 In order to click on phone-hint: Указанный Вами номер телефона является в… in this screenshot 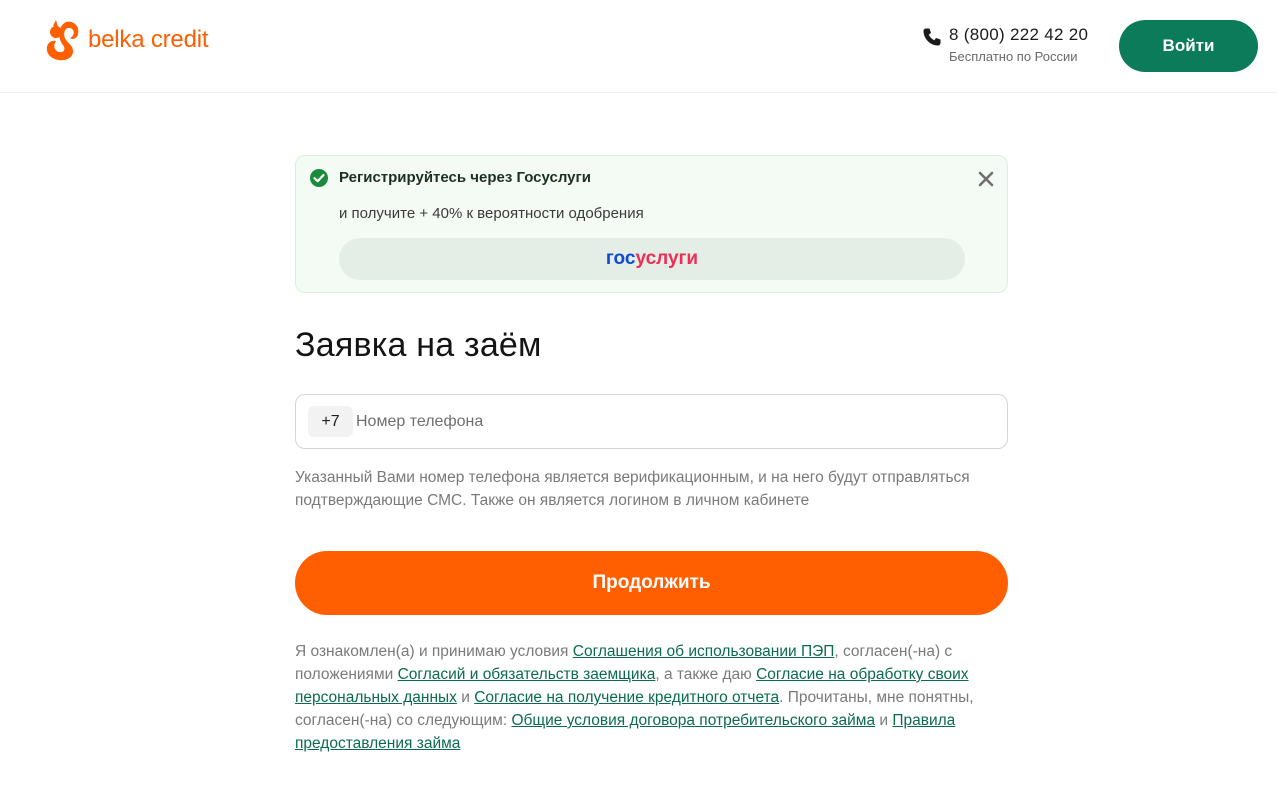, I will do `click(632, 489)`.